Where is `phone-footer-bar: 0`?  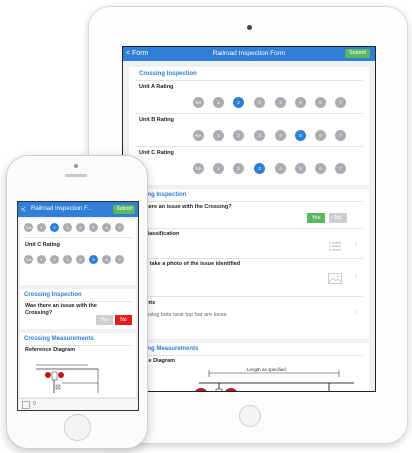 phone-footer-bar: 0 is located at coordinates (78, 404).